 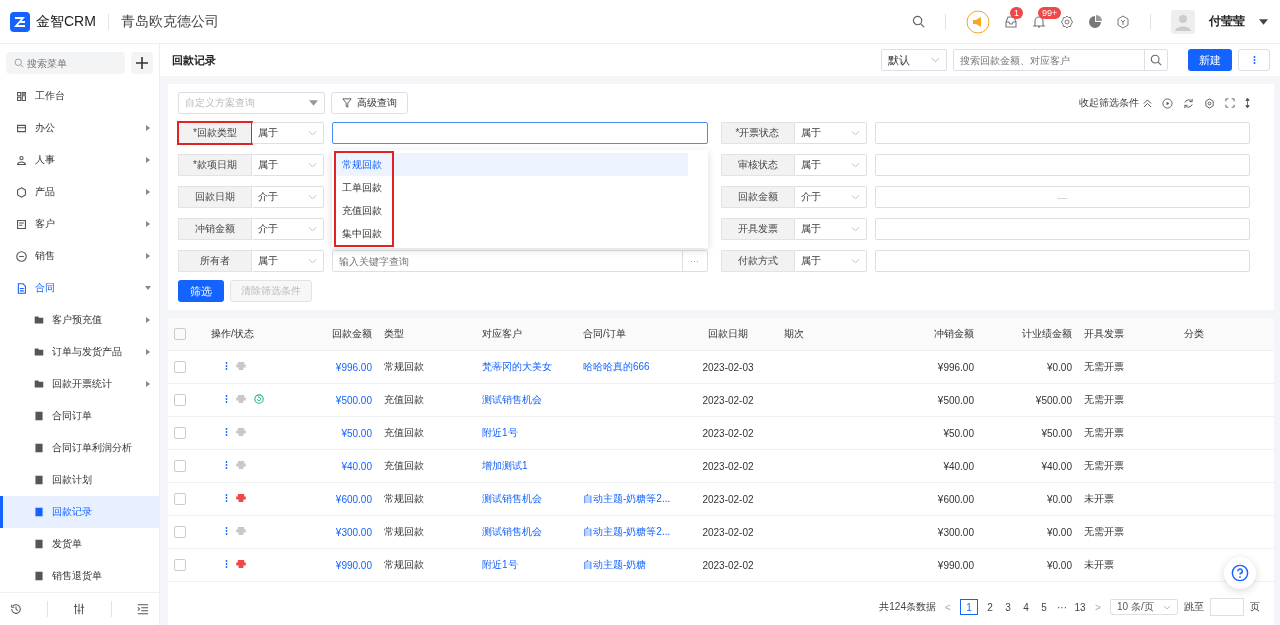 What do you see at coordinates (1039, 21) in the screenshot?
I see `bell-icon` at bounding box center [1039, 21].